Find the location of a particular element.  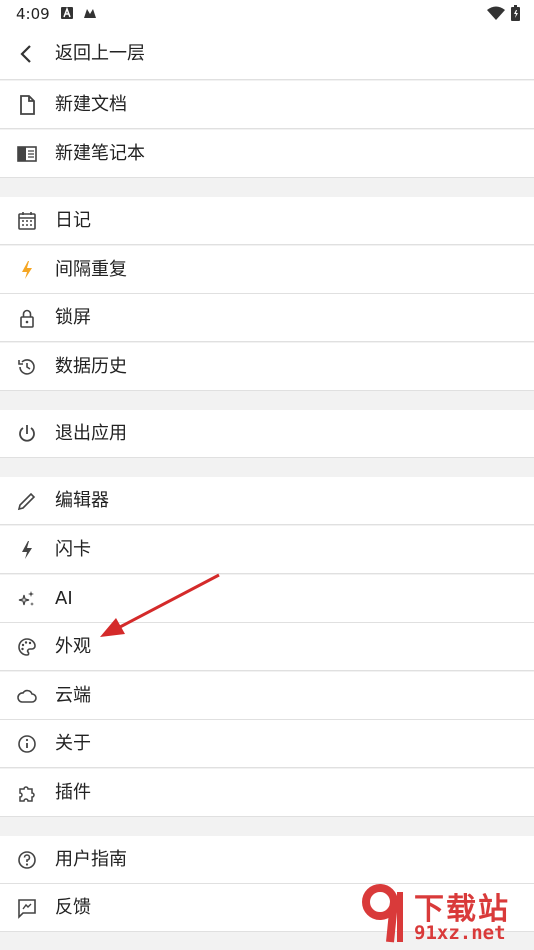

menu-item-new-notebook: 新建笔记本 is located at coordinates (267, 154).